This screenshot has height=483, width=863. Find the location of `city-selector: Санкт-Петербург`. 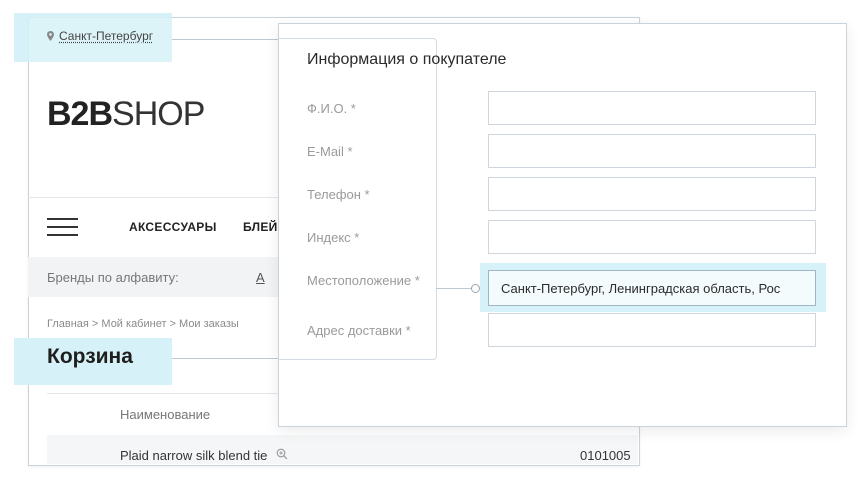

city-selector: Санкт-Петербург is located at coordinates (100, 36).